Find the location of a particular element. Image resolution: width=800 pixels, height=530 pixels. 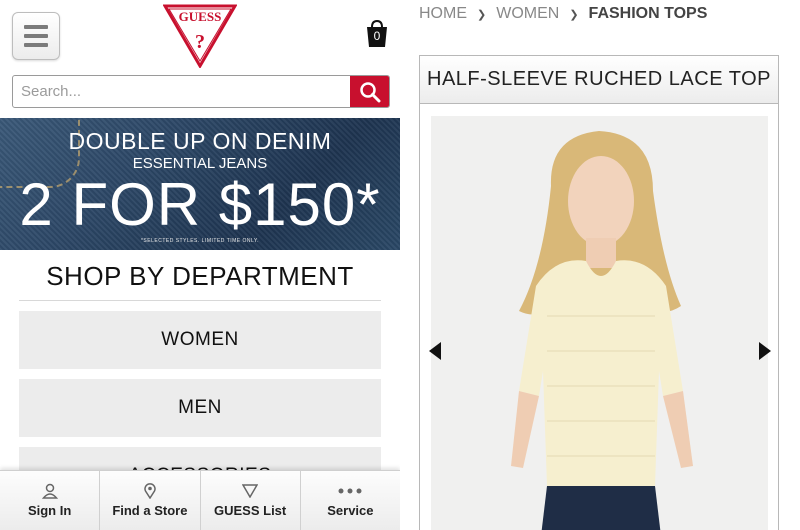

tab-label: Service is located at coordinates (350, 510).